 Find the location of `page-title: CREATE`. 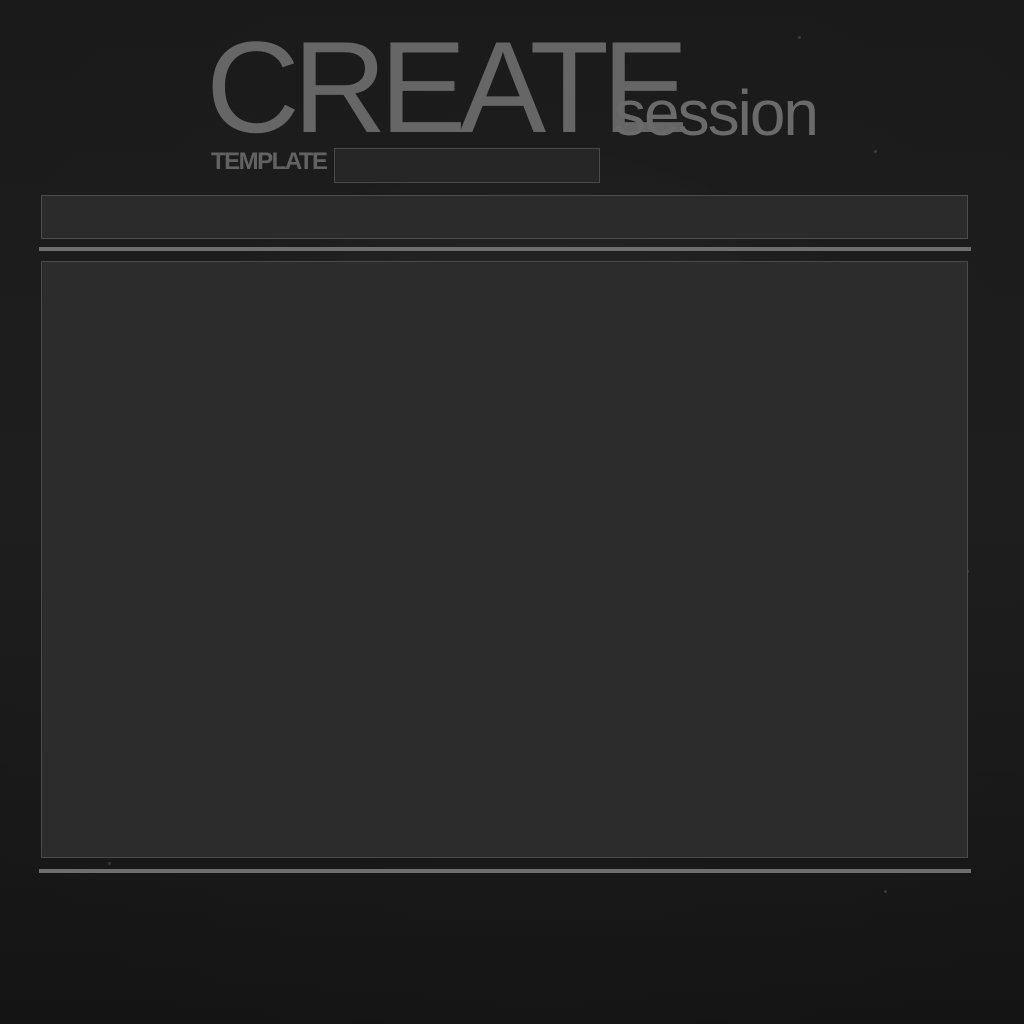

page-title: CREATE is located at coordinates (447, 87).